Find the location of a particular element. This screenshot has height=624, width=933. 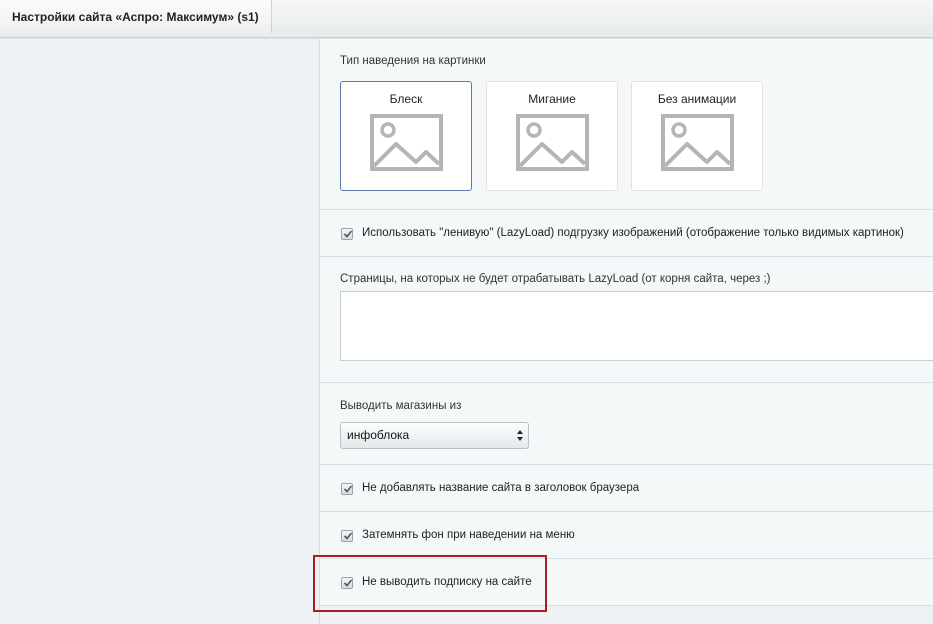

dim-menu-row: Затемнять фон при наведении на меню is located at coordinates (626, 535).